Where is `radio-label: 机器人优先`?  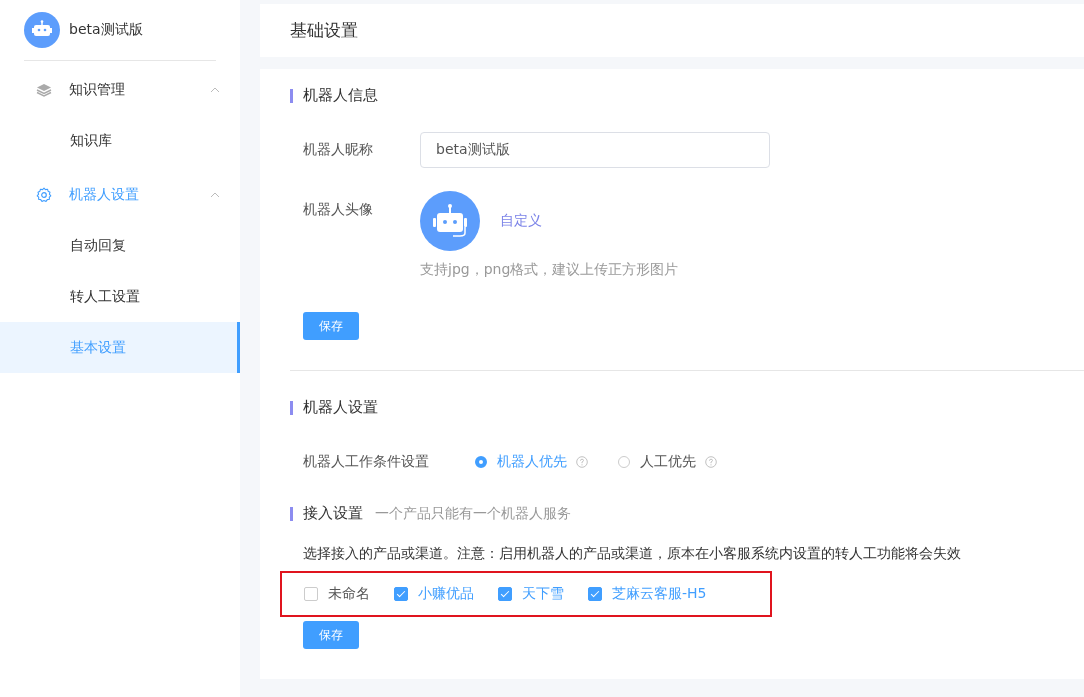 radio-label: 机器人优先 is located at coordinates (532, 462).